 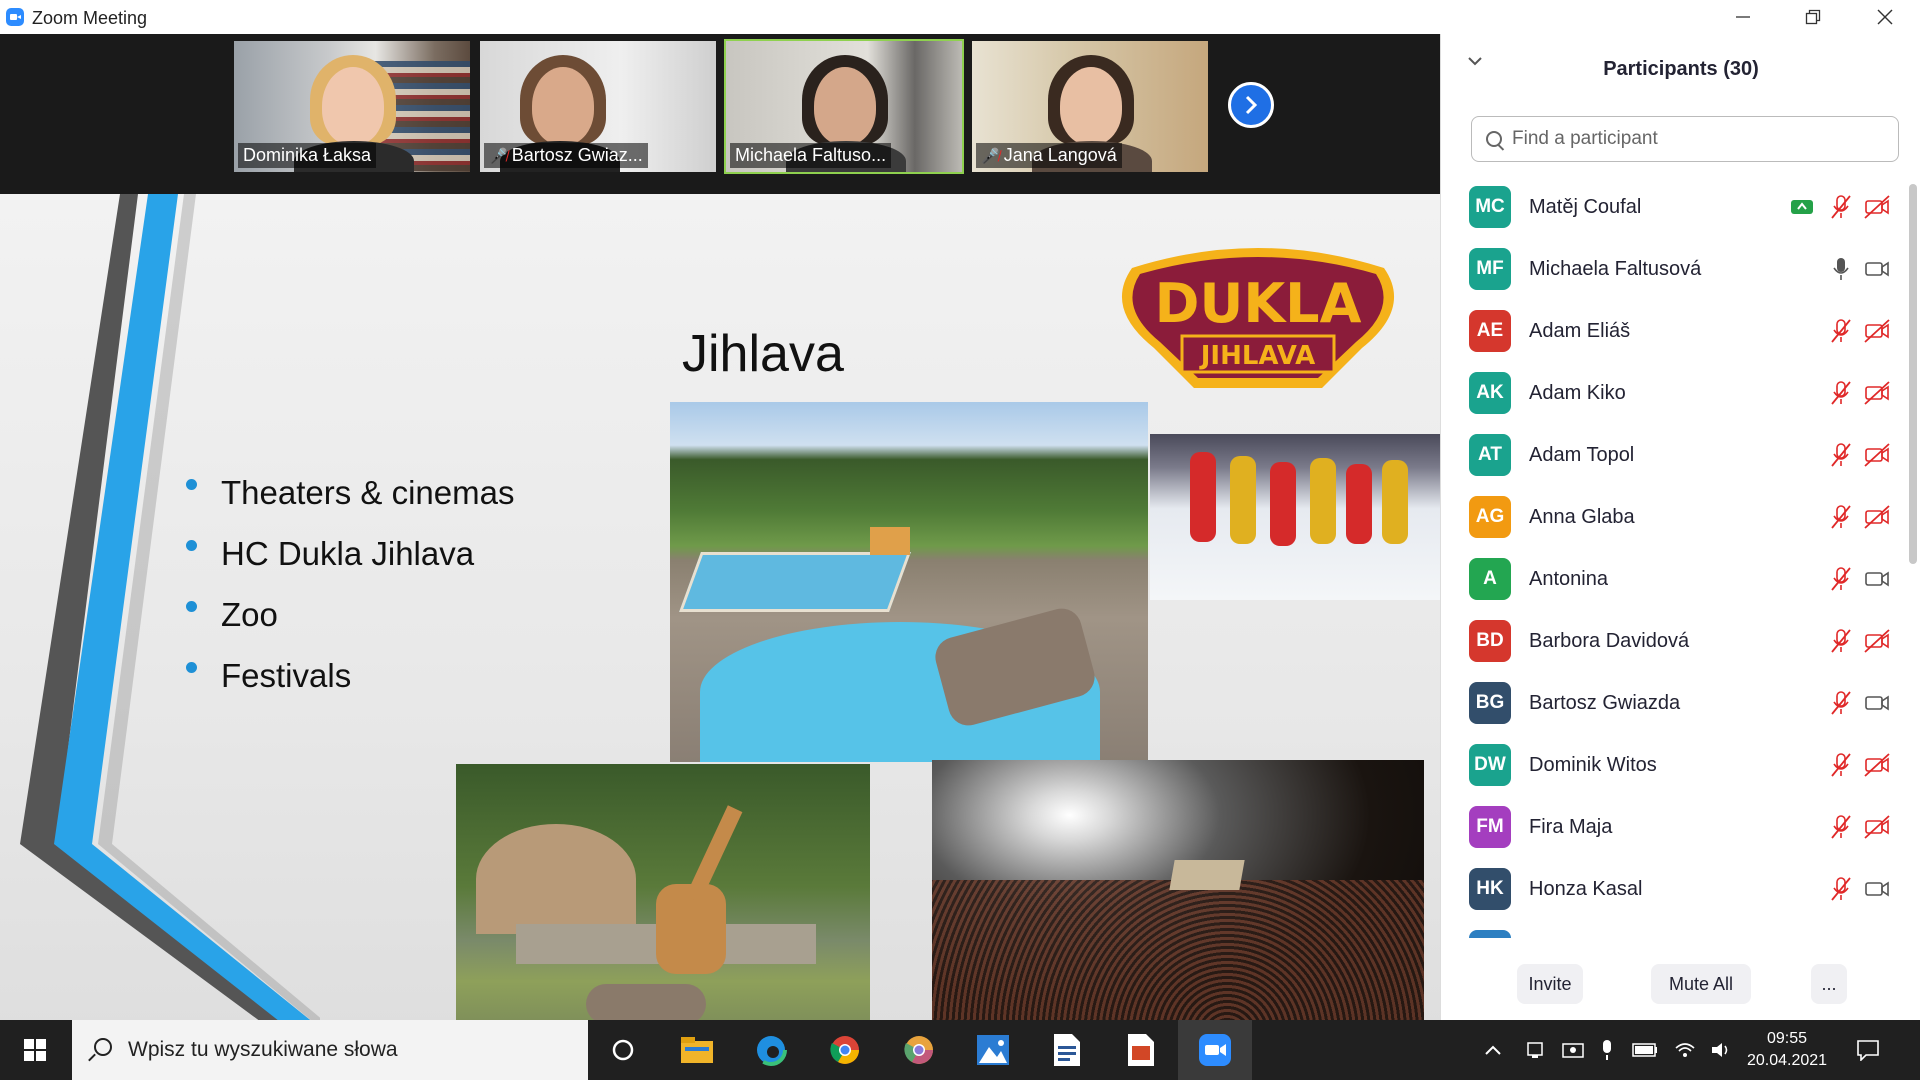 I want to click on bullet-item: Zoo, so click(x=350, y=614).